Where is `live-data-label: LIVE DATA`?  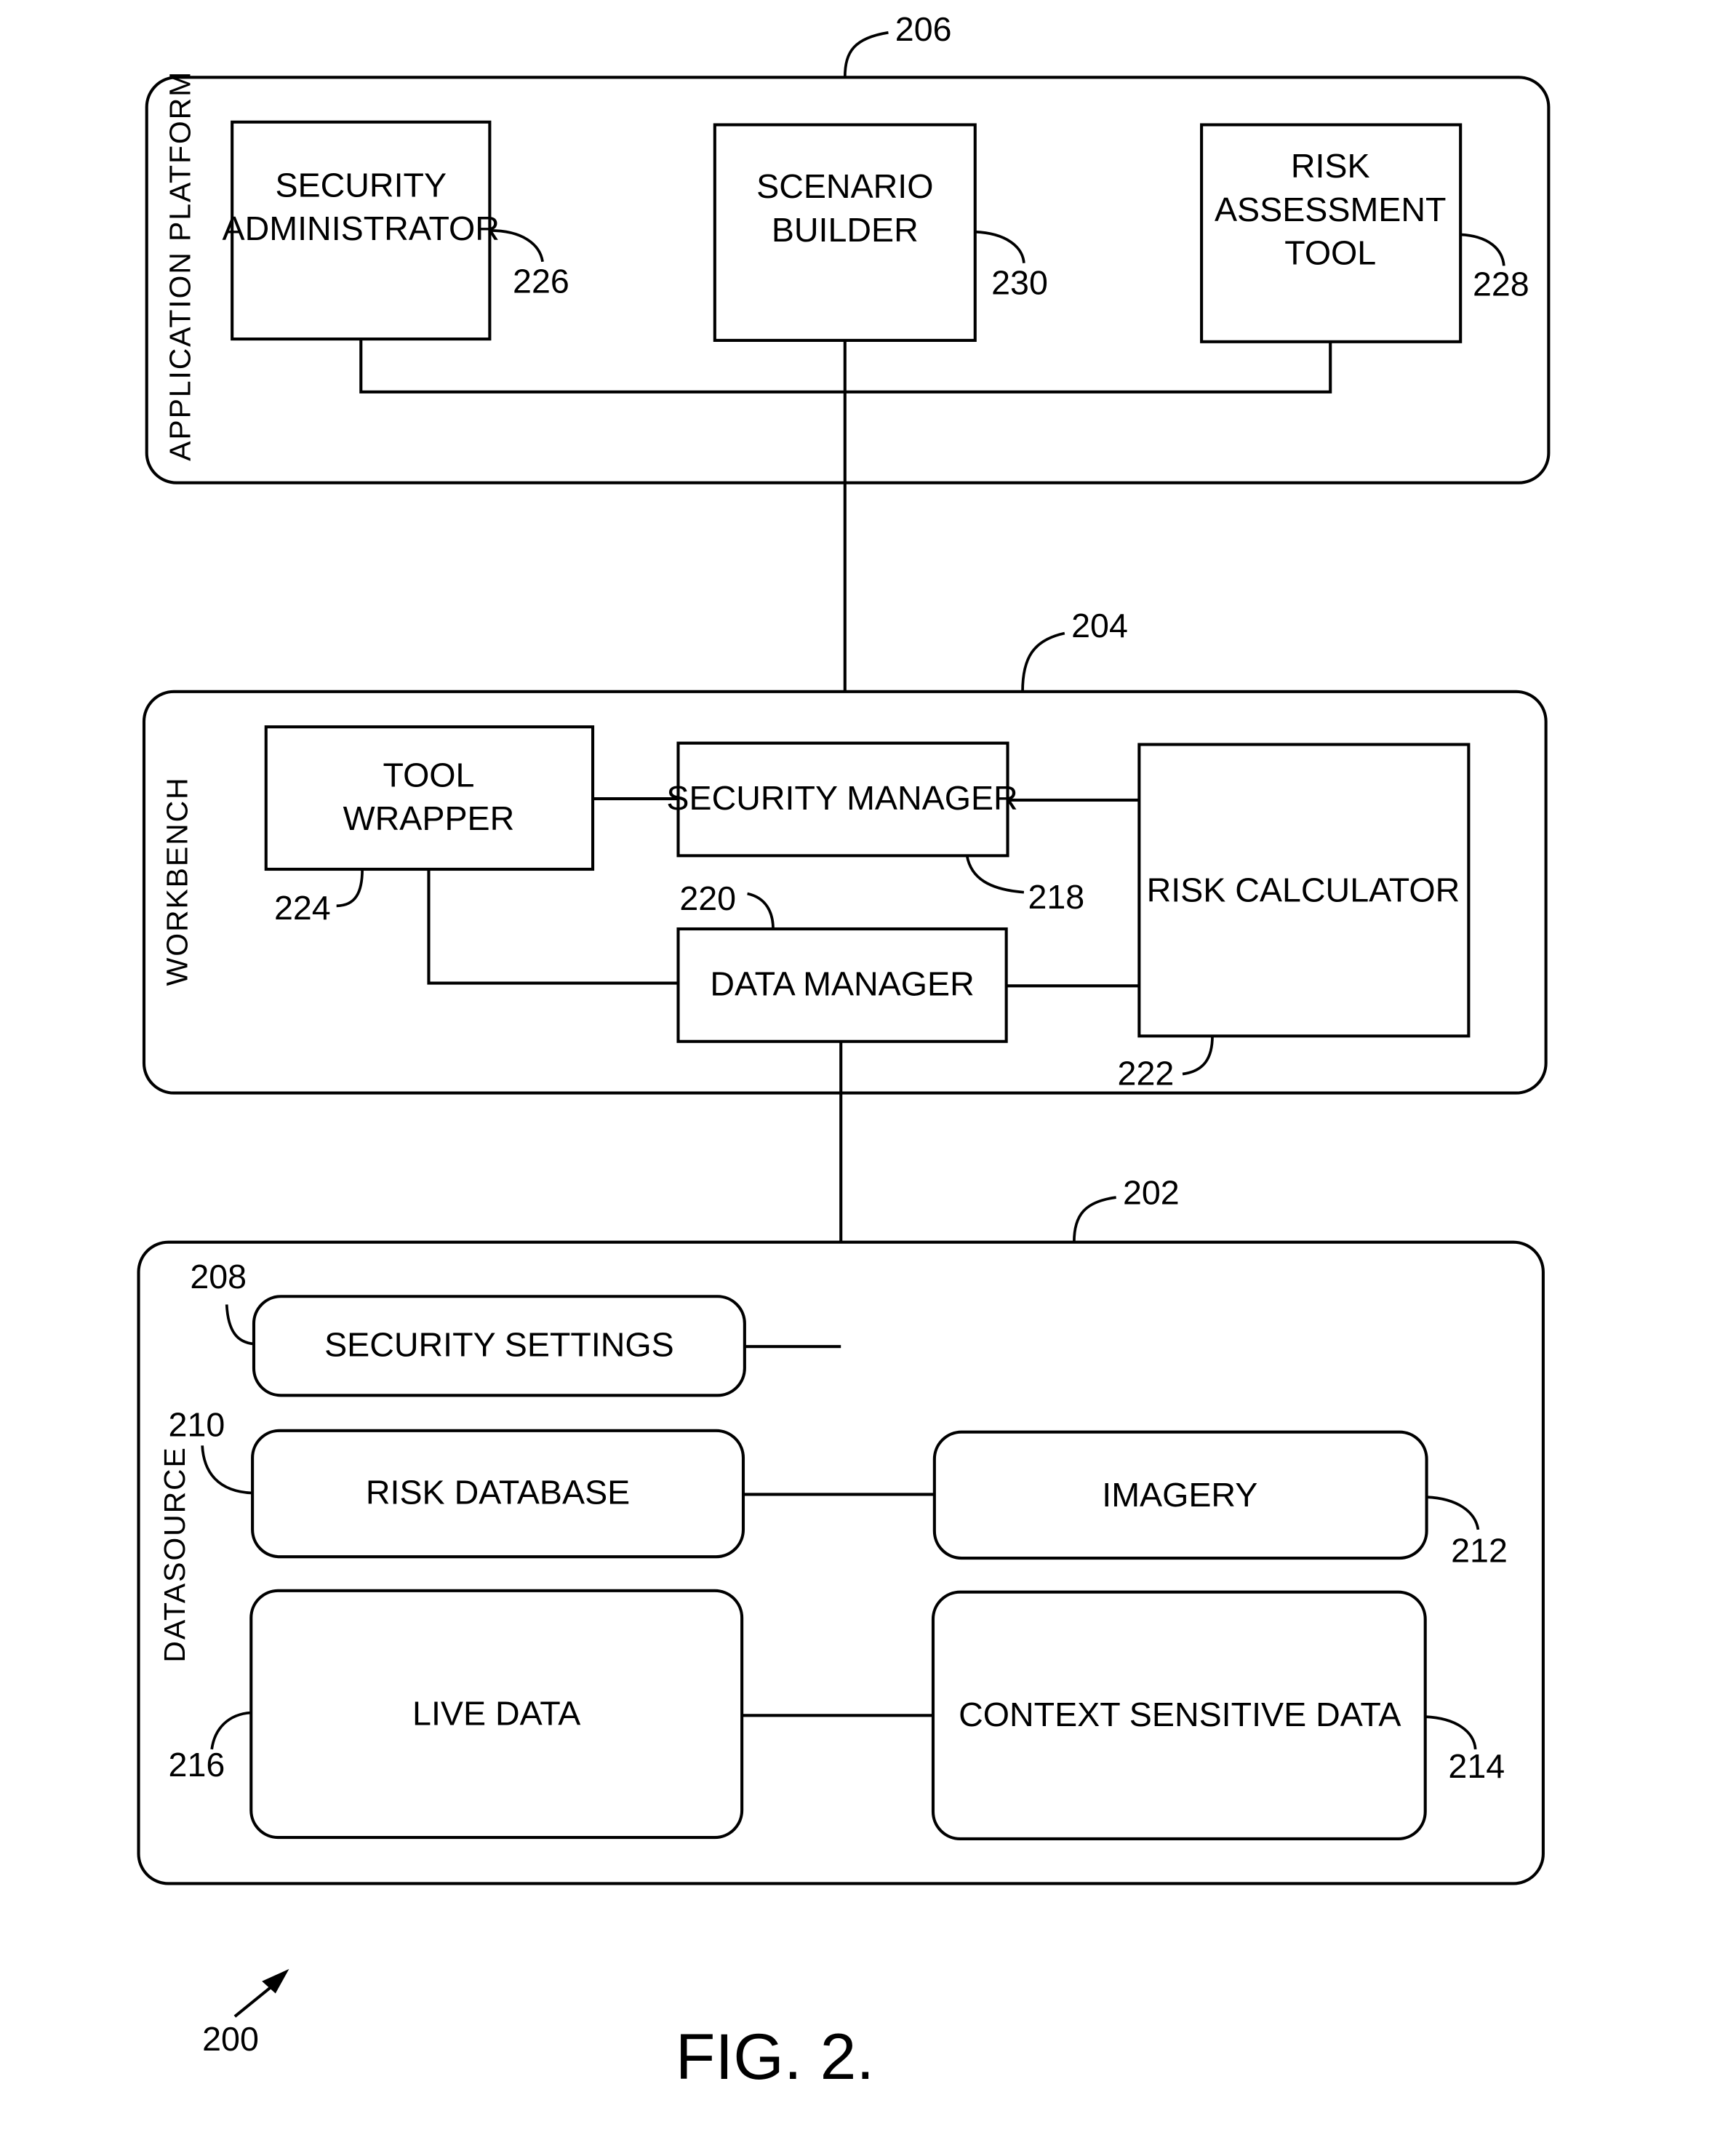
live-data-label: LIVE DATA is located at coordinates (496, 1713).